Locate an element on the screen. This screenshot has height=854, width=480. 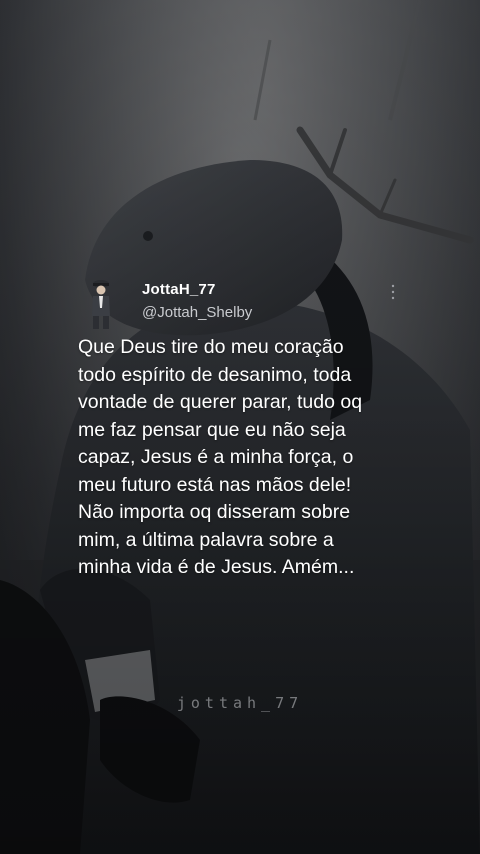
more-vertical-icon is located at coordinates (393, 292).